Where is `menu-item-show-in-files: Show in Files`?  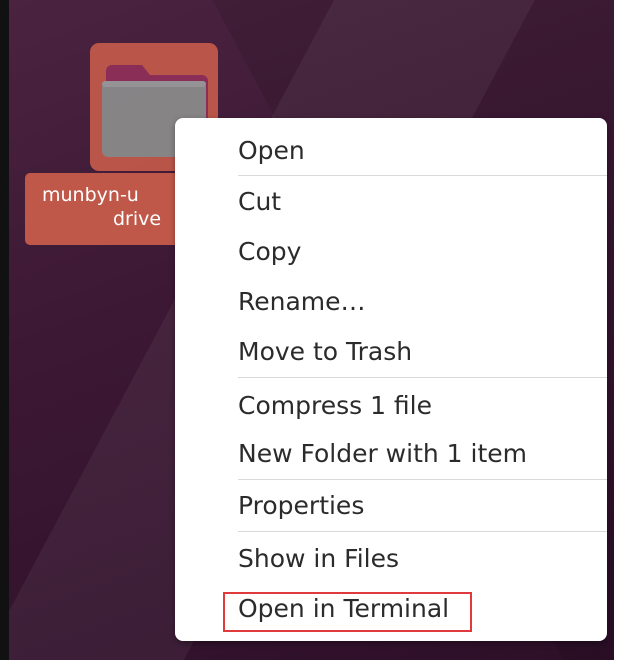 menu-item-show-in-files: Show in Files is located at coordinates (391, 559).